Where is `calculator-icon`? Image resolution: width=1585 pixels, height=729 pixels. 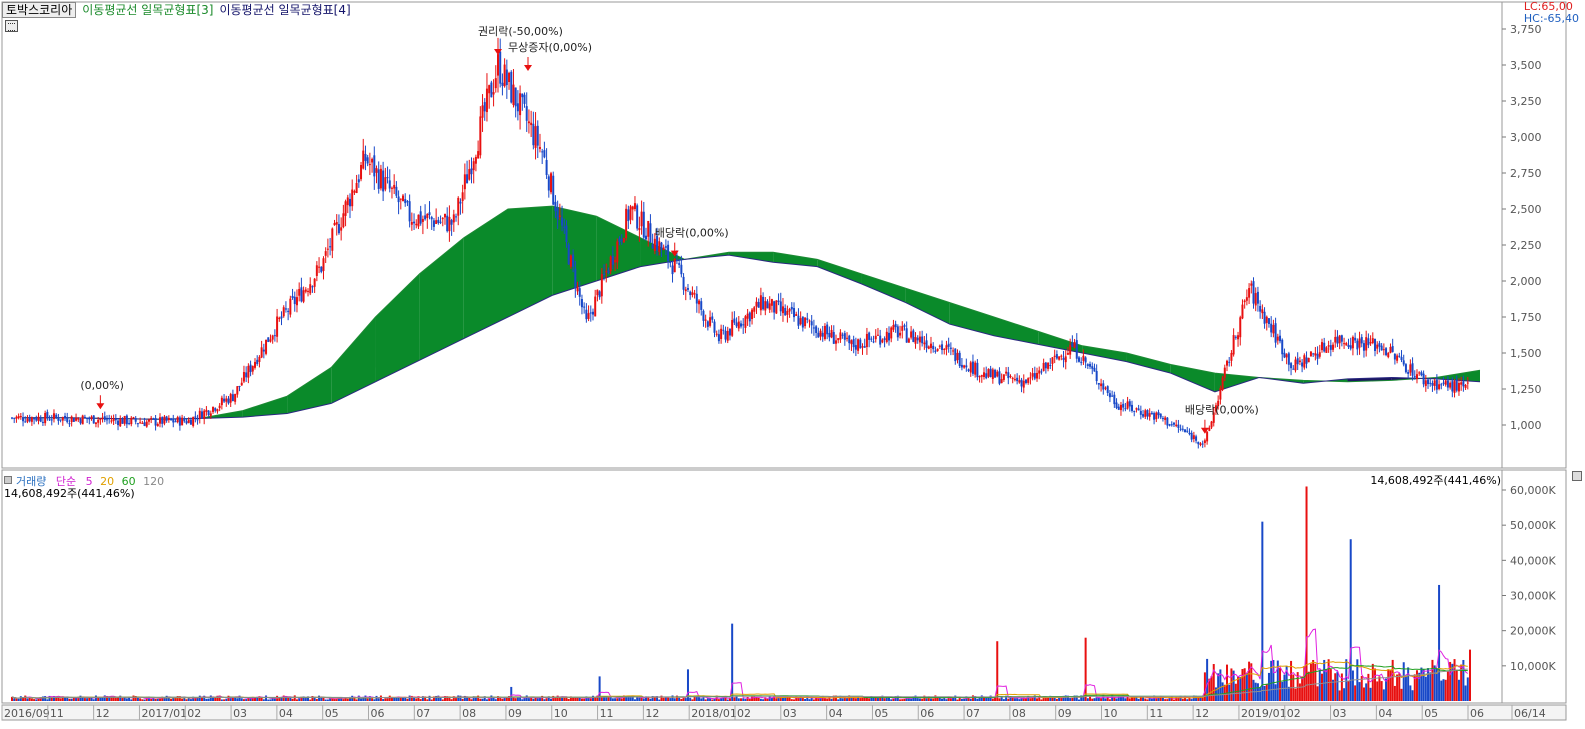 calculator-icon is located at coordinates (11, 26).